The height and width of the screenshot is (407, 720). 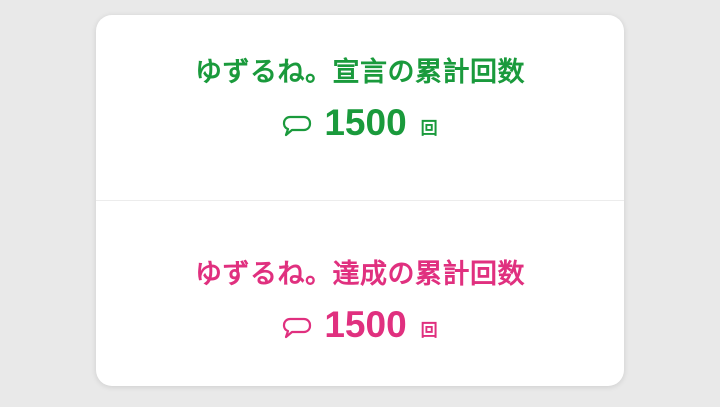 I want to click on achievement-unit: 回, so click(x=429, y=331).